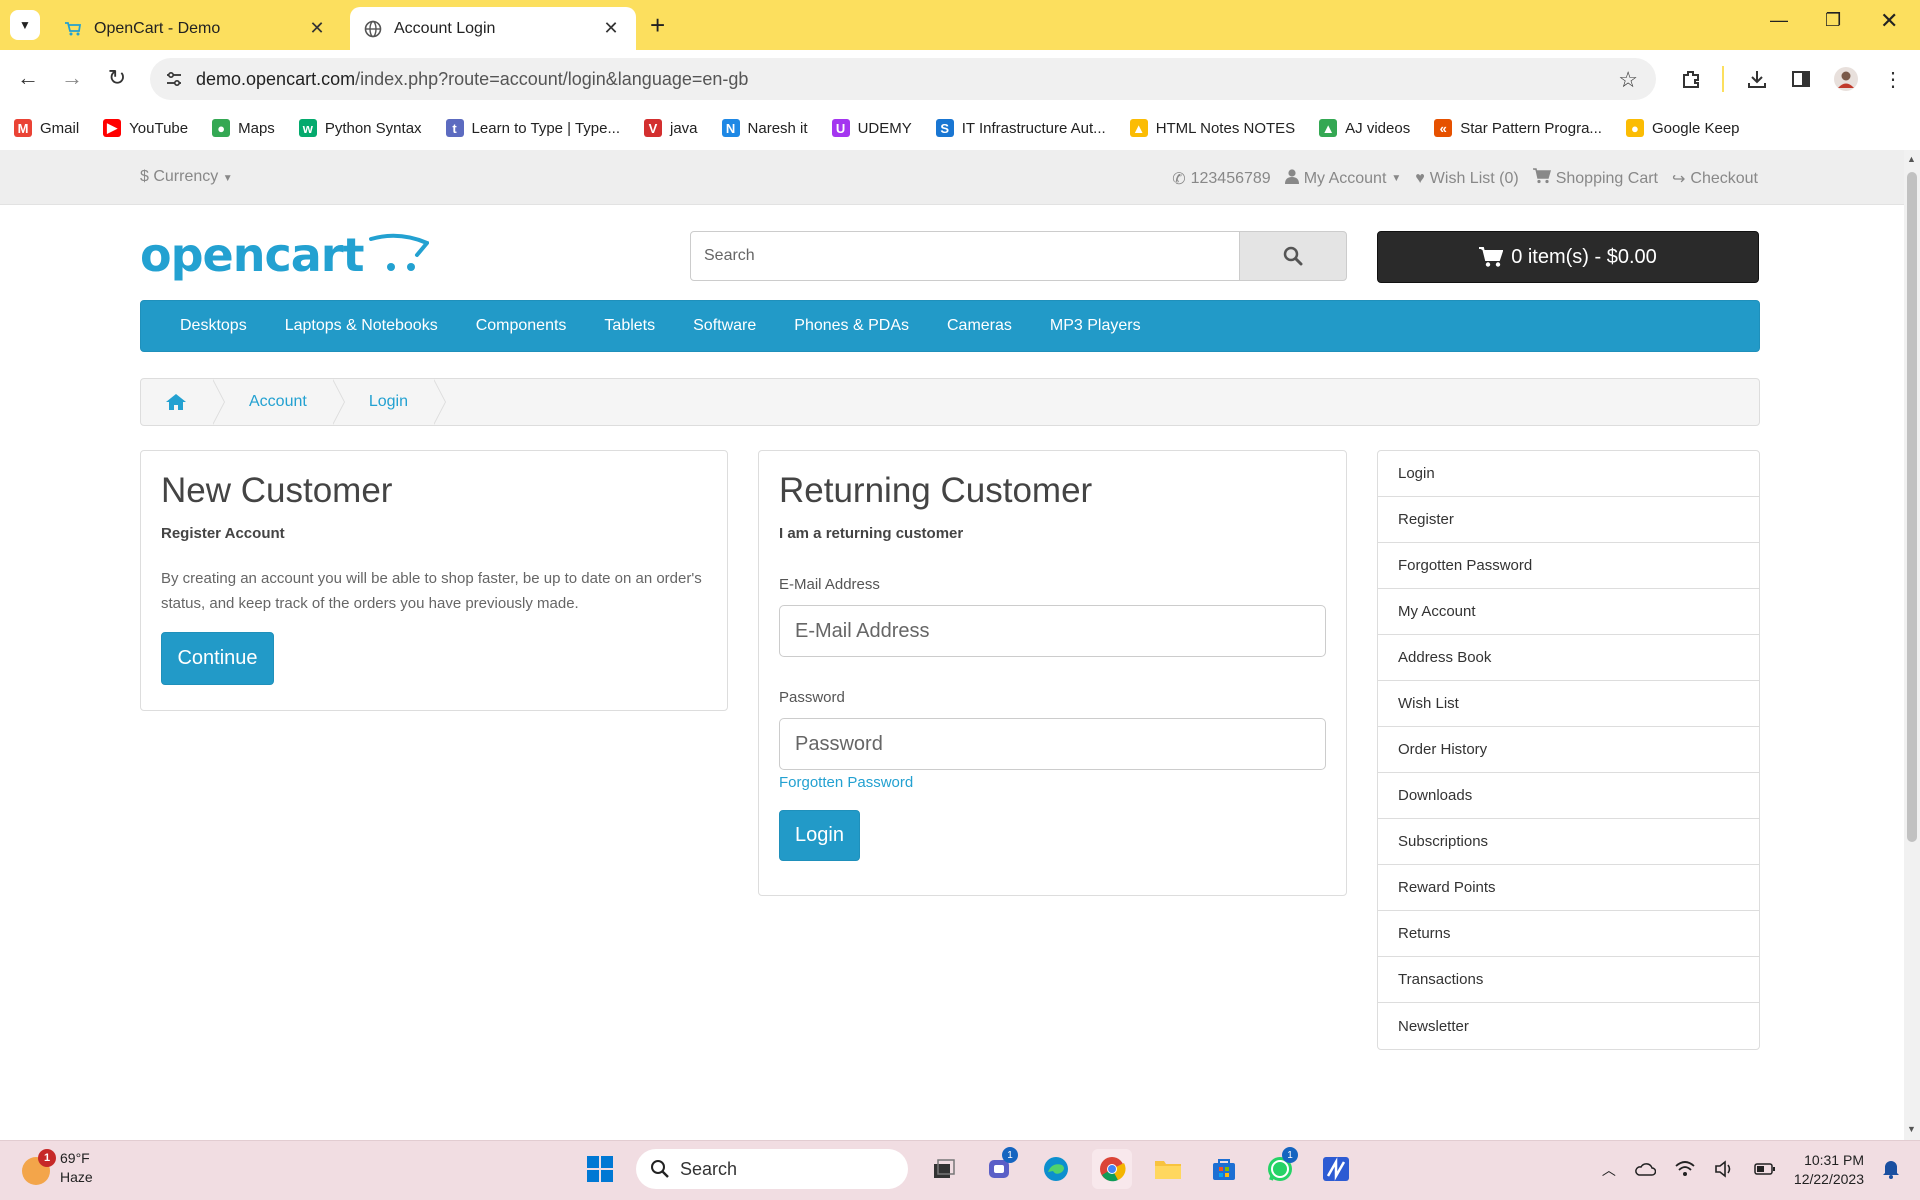 Image resolution: width=1920 pixels, height=1200 pixels. I want to click on page-scrollbar: ▲ ▼, so click(1912, 645).